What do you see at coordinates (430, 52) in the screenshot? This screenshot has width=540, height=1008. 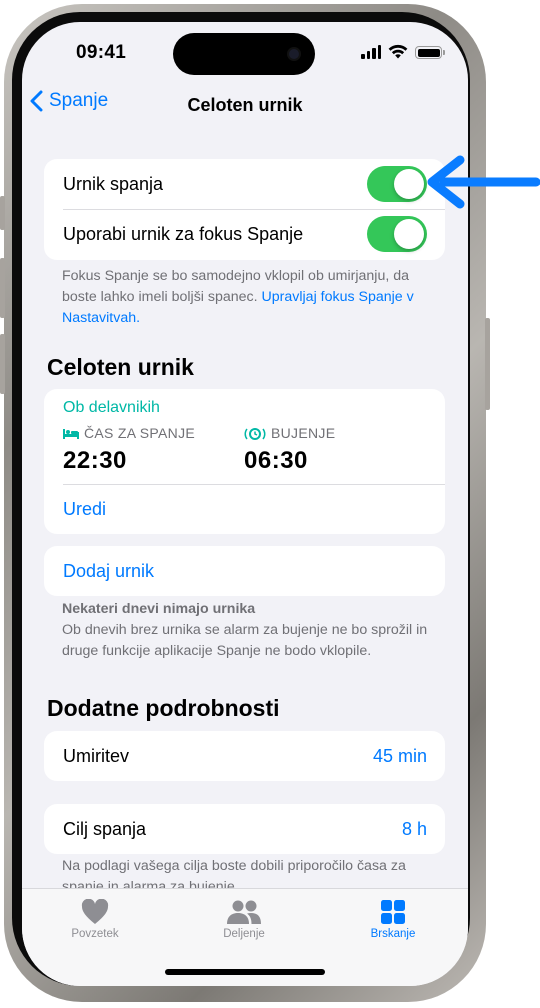 I see `battery-icon` at bounding box center [430, 52].